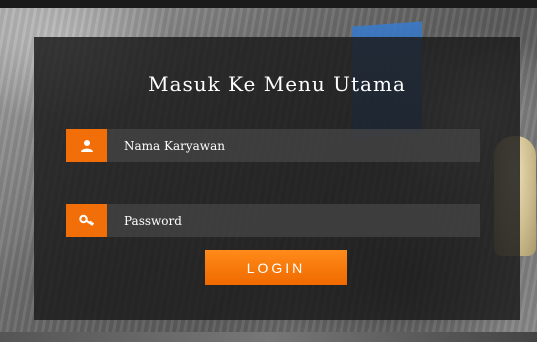 The width and height of the screenshot is (537, 342). I want to click on login-button: LOGIN, so click(276, 267).